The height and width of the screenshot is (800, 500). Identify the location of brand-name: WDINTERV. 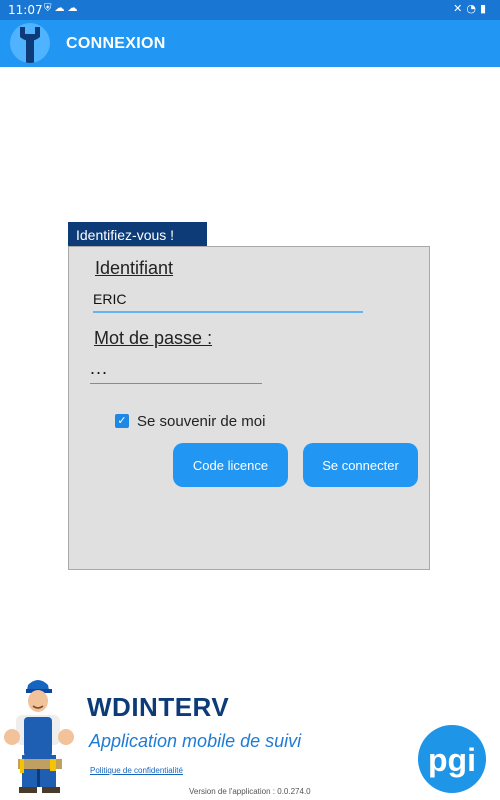
(158, 707).